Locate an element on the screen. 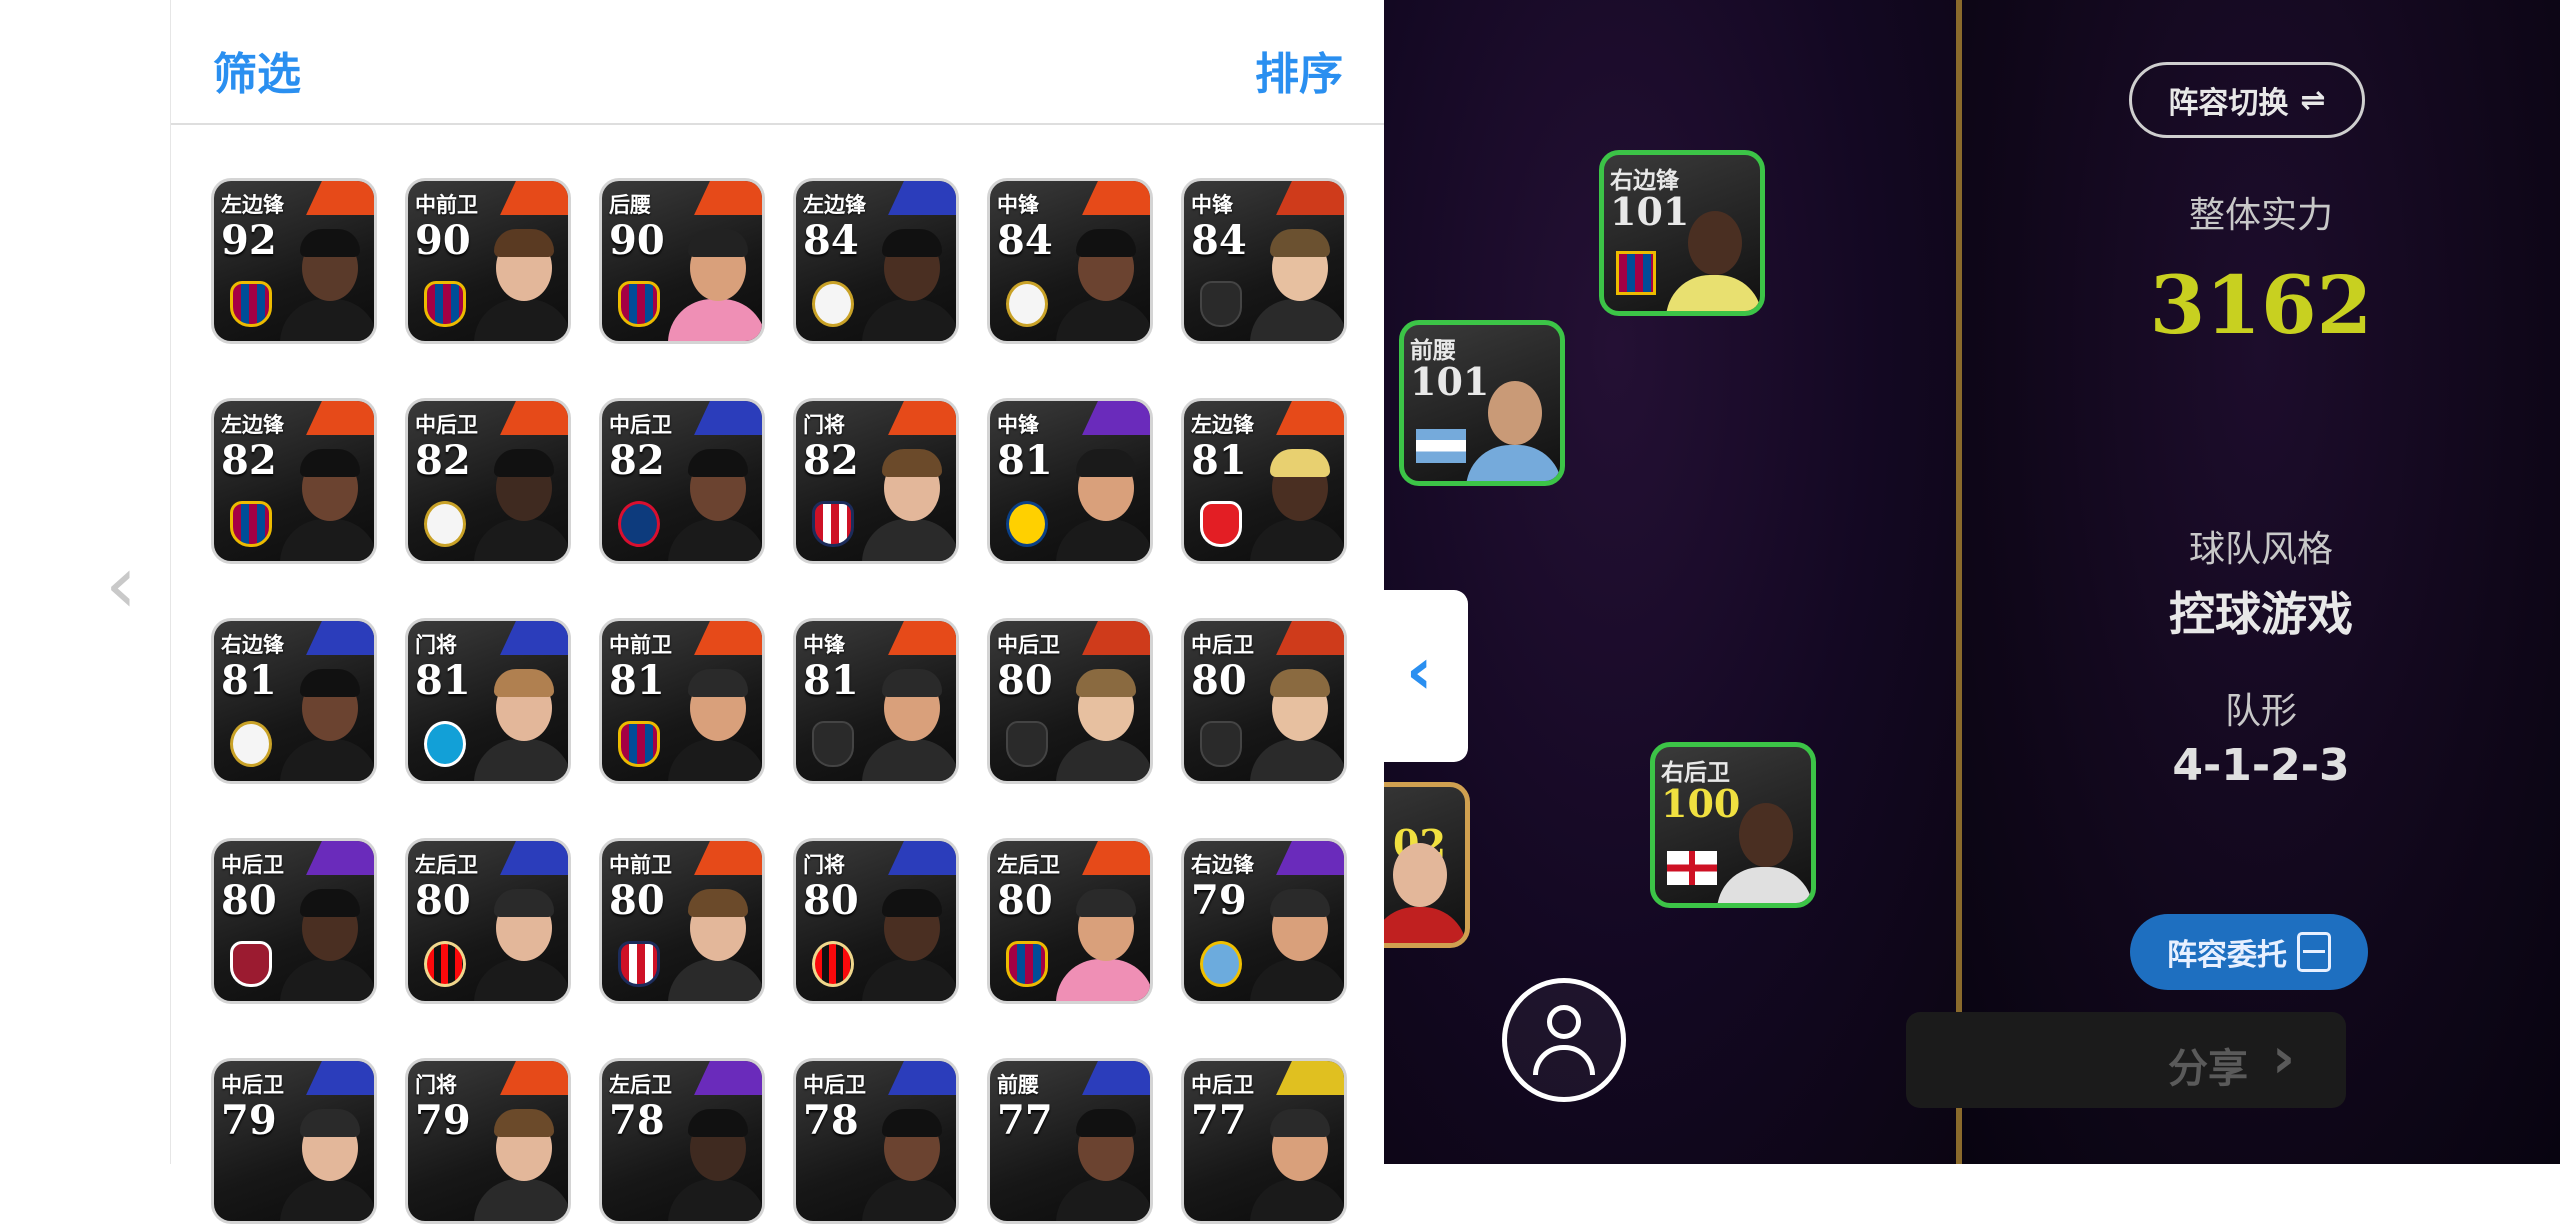  lineup-switch-button: 阵容切换 ⇌ is located at coordinates (2247, 100).